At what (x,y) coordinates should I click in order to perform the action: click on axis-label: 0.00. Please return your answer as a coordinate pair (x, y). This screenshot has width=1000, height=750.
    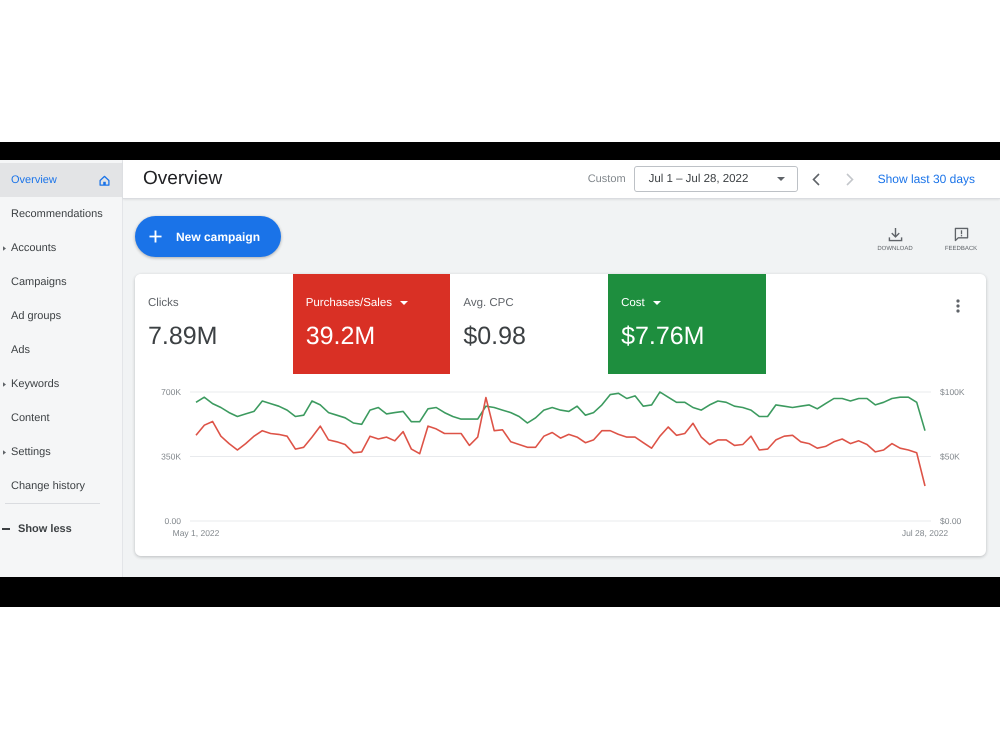
    Looking at the image, I should click on (172, 521).